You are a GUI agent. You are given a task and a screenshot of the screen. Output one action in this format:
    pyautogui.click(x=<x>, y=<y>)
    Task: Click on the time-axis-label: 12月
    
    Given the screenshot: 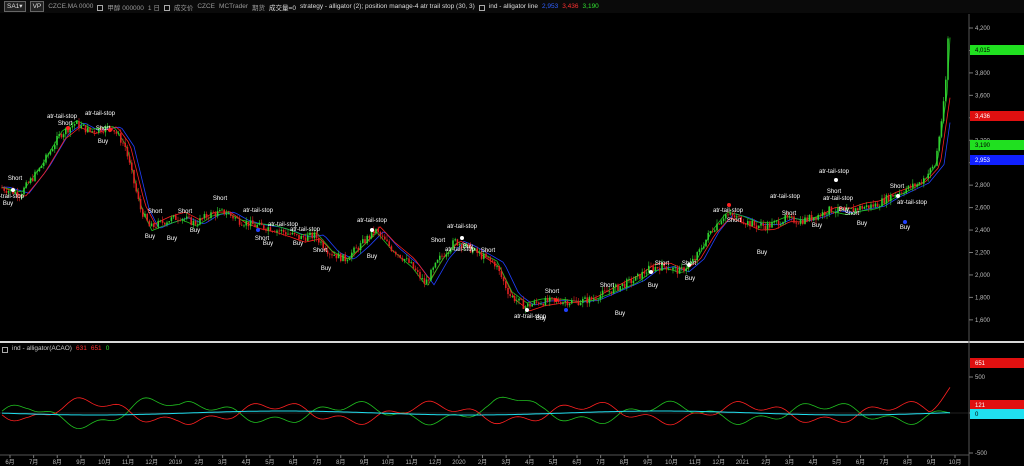 What is the action you would take?
    pyautogui.click(x=151, y=462)
    